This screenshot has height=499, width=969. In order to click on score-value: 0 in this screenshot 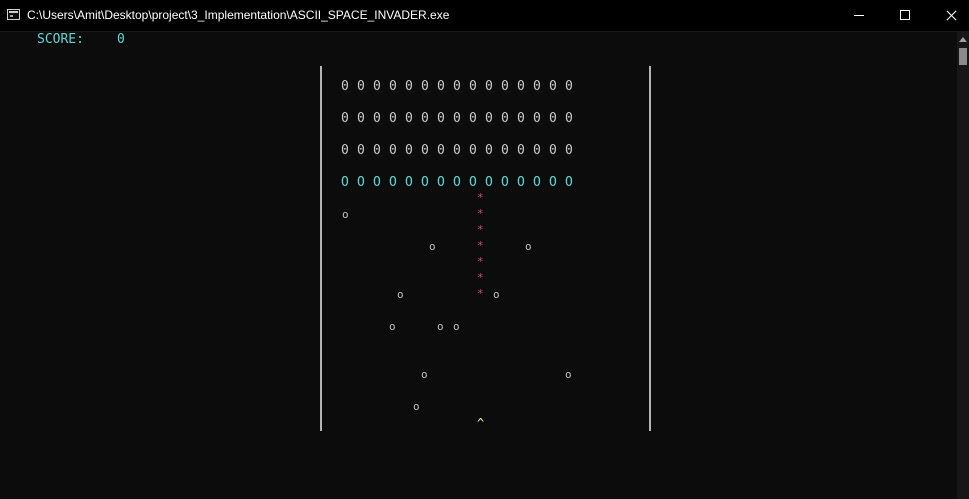, I will do `click(121, 39)`.